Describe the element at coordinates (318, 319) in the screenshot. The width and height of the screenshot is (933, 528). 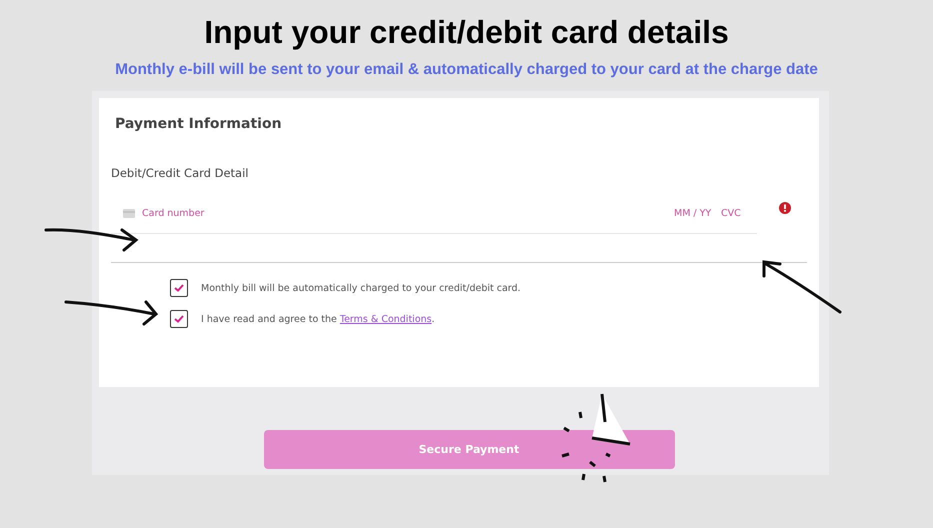
I see `checkbox-label: I have read and agree to the Terms & Conditions.` at that location.